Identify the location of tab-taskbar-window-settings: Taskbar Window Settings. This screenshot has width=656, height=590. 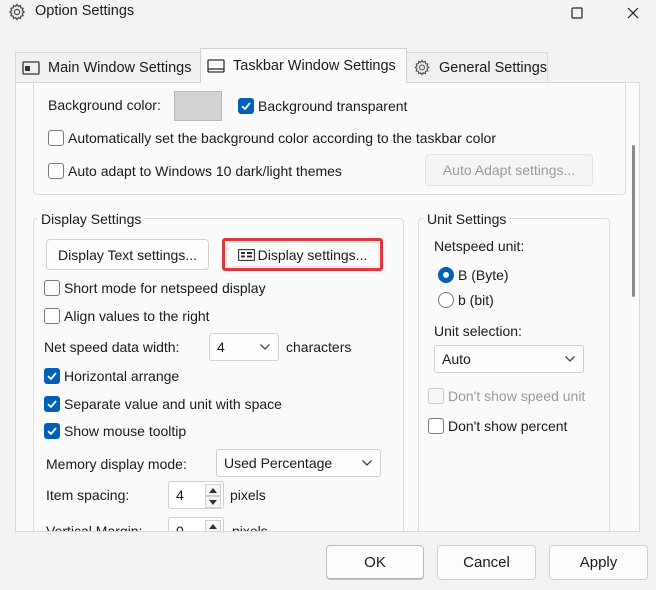
(303, 65).